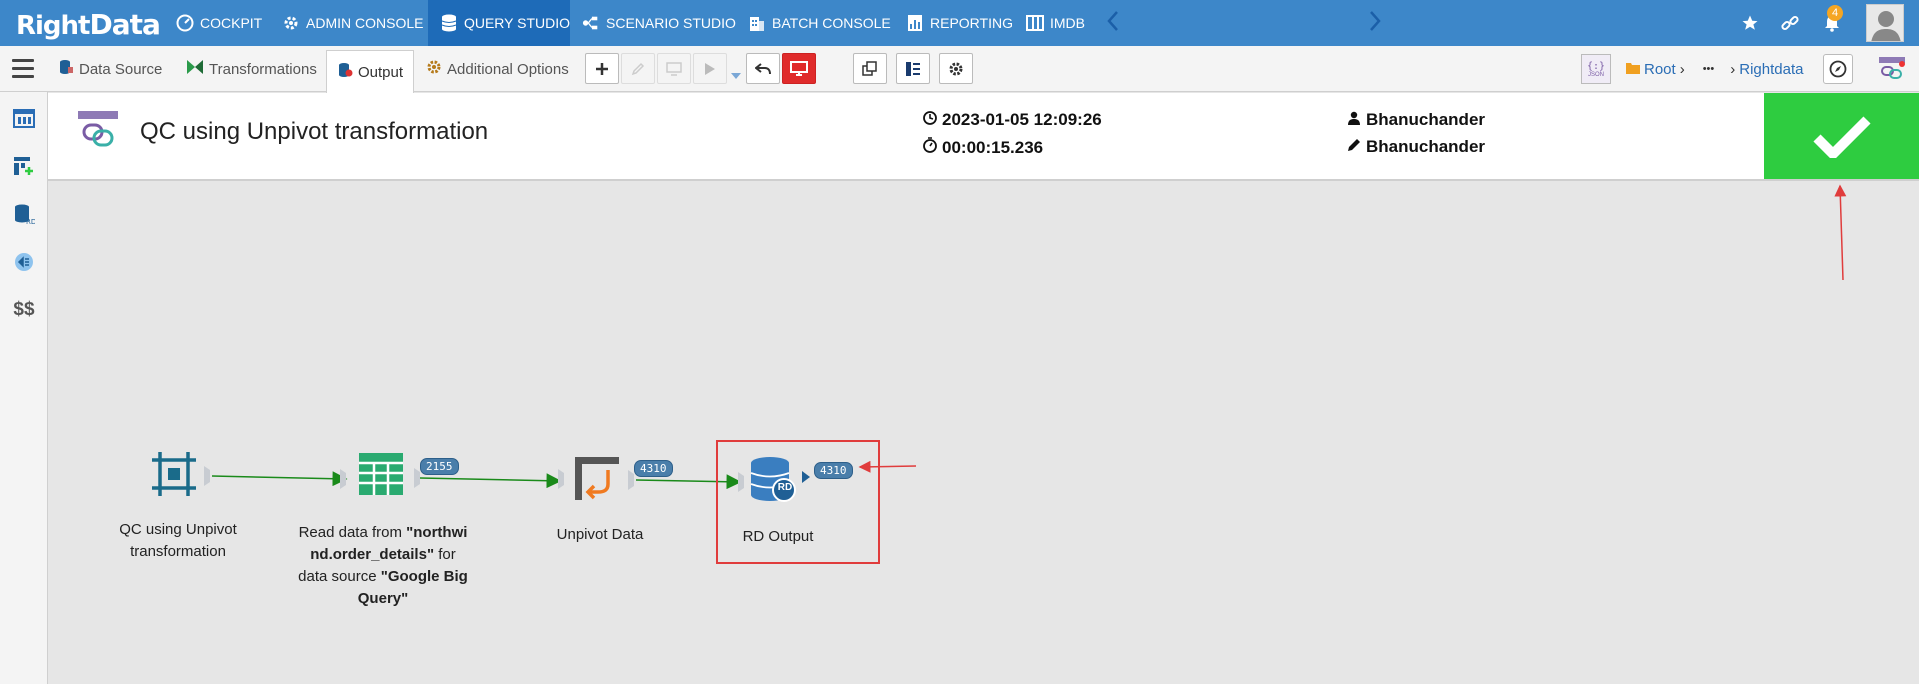 This screenshot has width=1919, height=684. I want to click on node-unpivot-label: Unpivot Data, so click(600, 534).